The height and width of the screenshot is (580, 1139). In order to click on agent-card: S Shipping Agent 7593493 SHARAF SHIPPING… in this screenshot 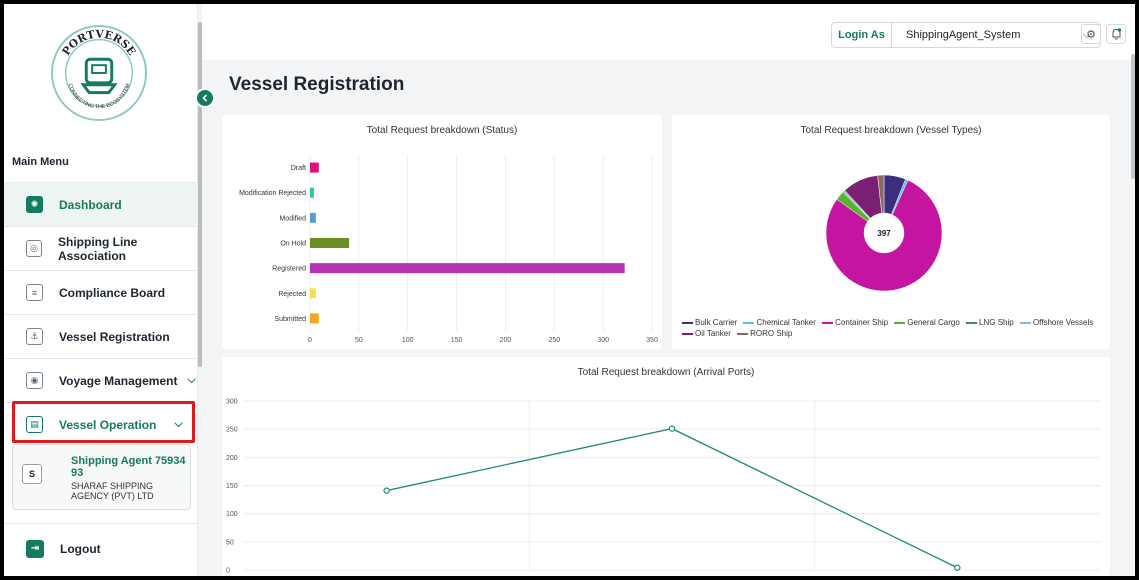, I will do `click(101, 477)`.